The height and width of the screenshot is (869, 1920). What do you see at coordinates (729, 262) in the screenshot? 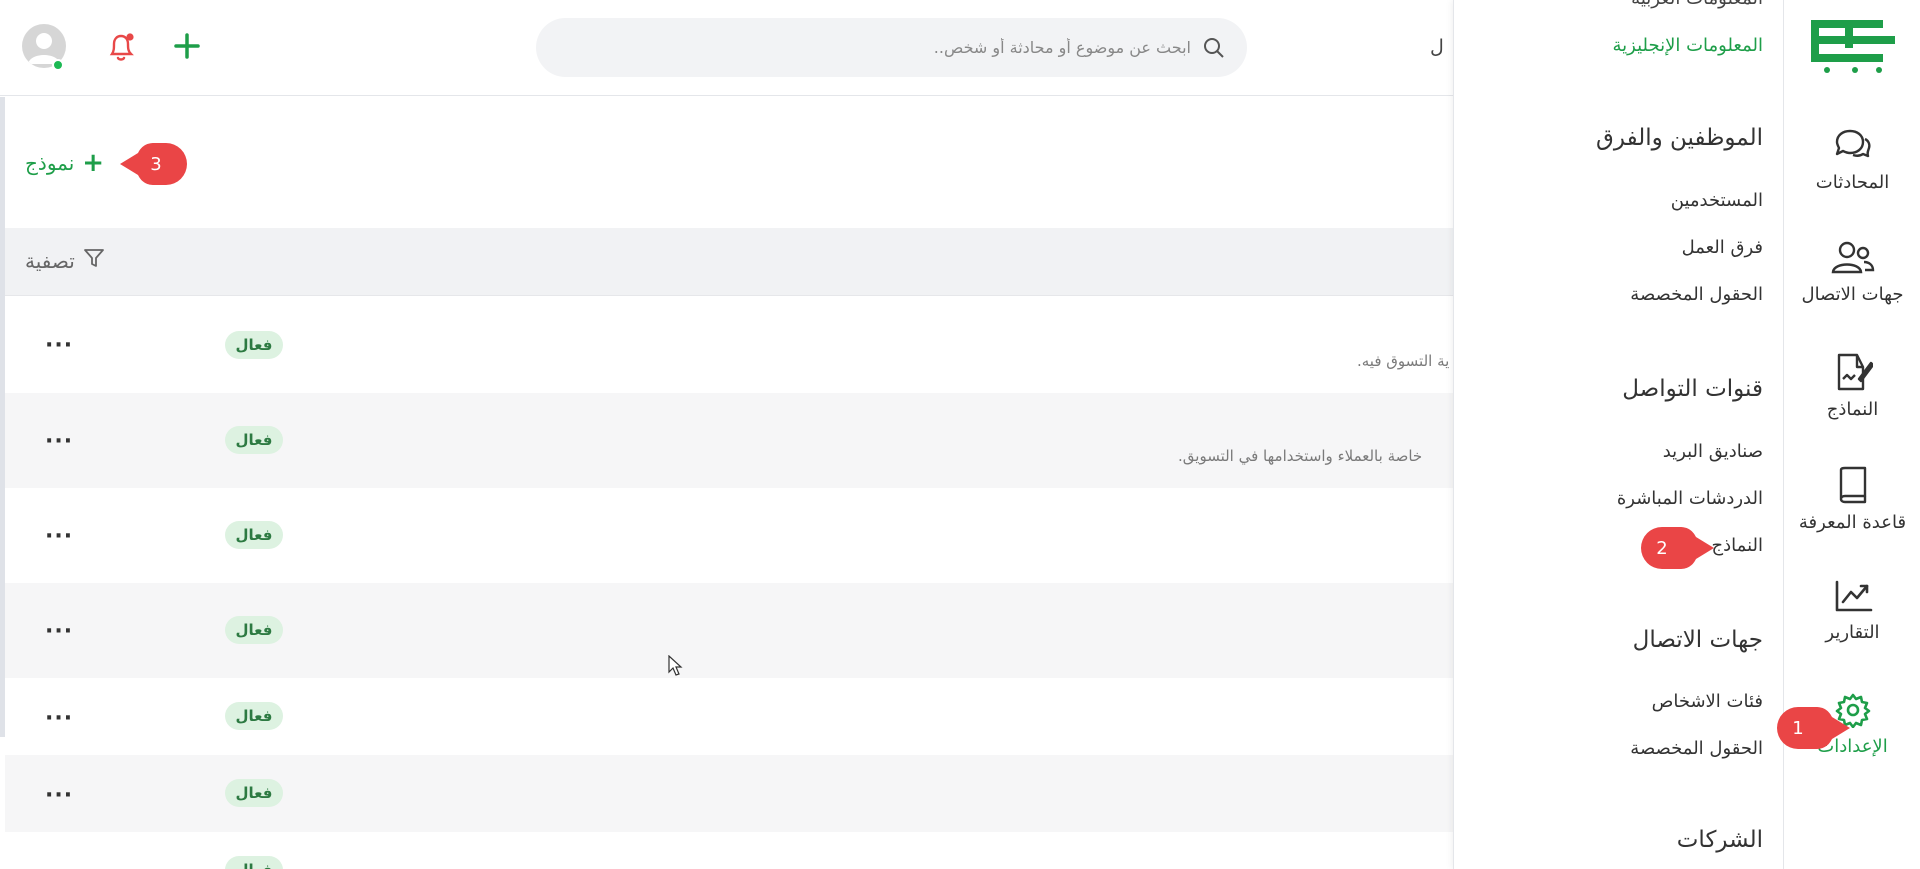
I see `filter-bar: تصفية` at bounding box center [729, 262].